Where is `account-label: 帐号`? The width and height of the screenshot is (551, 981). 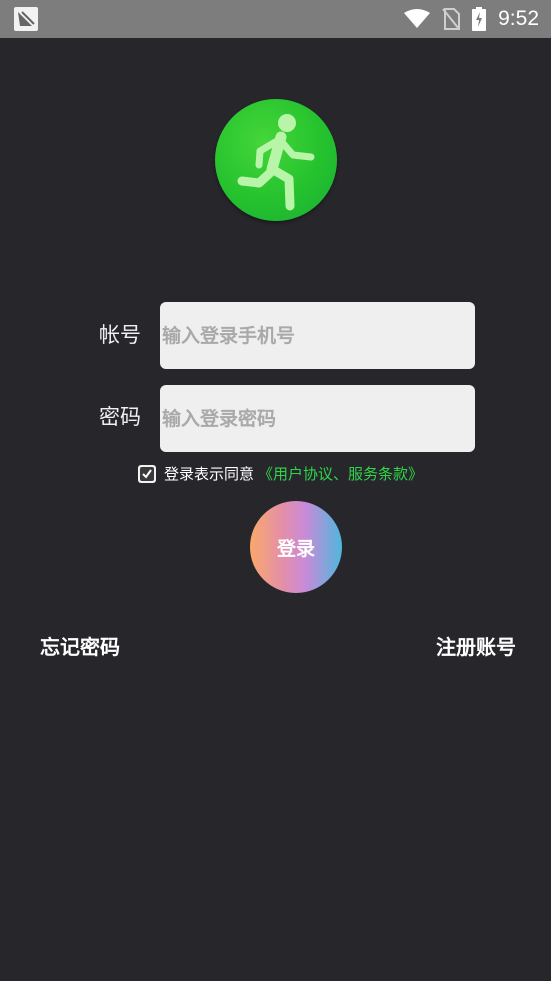 account-label: 帐号 is located at coordinates (120, 335).